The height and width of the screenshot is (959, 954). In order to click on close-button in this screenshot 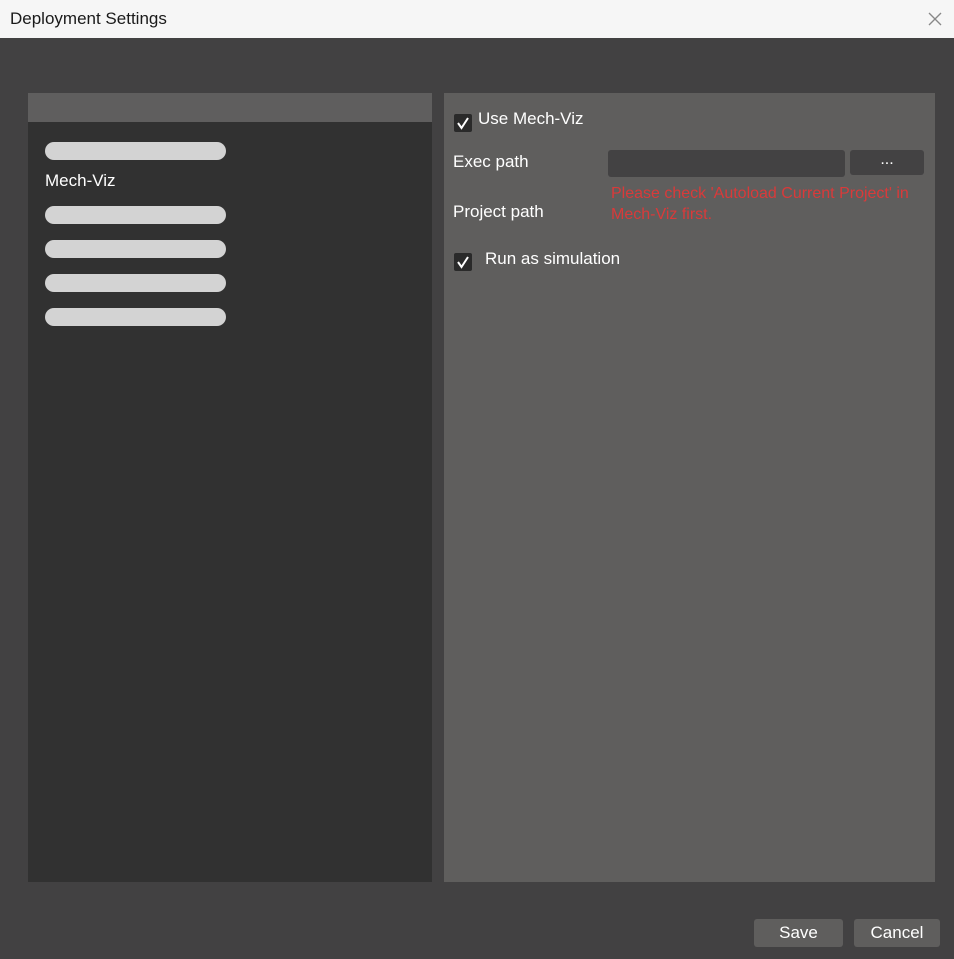, I will do `click(935, 19)`.